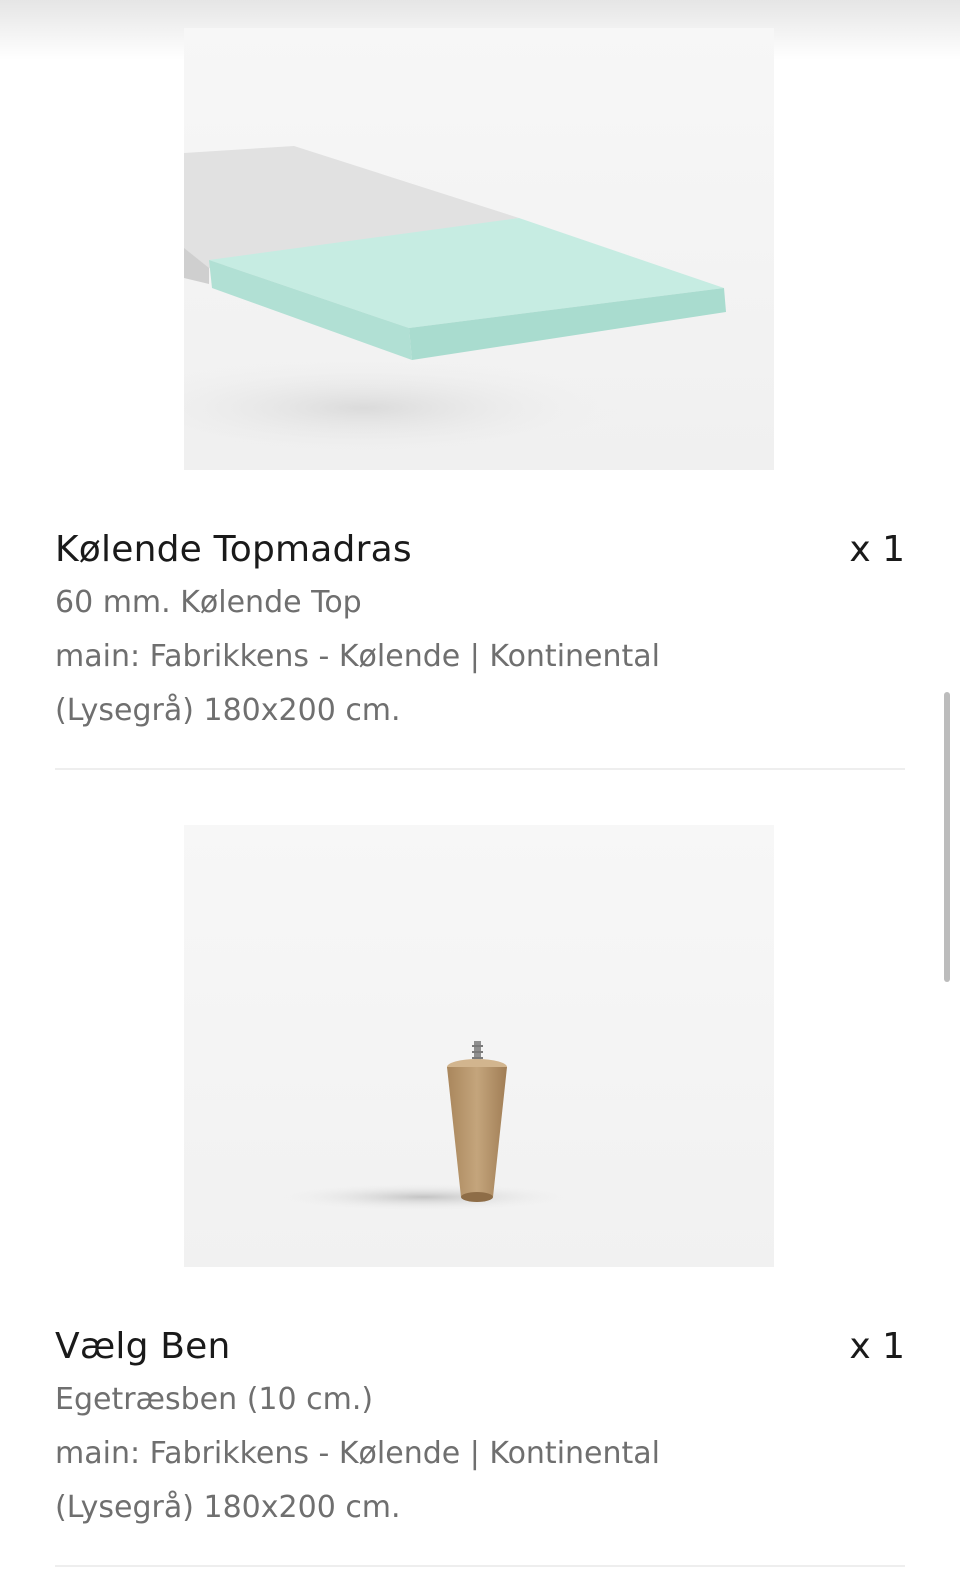 The width and height of the screenshot is (960, 1569). What do you see at coordinates (143, 1346) in the screenshot?
I see `item-name: Vælg Ben` at bounding box center [143, 1346].